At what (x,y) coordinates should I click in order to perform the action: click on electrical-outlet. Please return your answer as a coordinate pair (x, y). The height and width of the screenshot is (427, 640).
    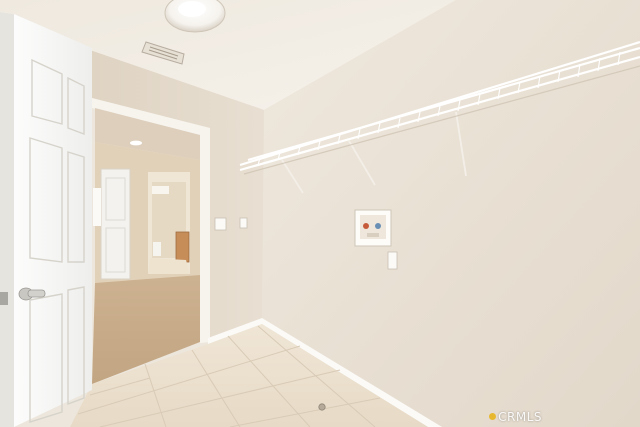
    Looking at the image, I should click on (392, 260).